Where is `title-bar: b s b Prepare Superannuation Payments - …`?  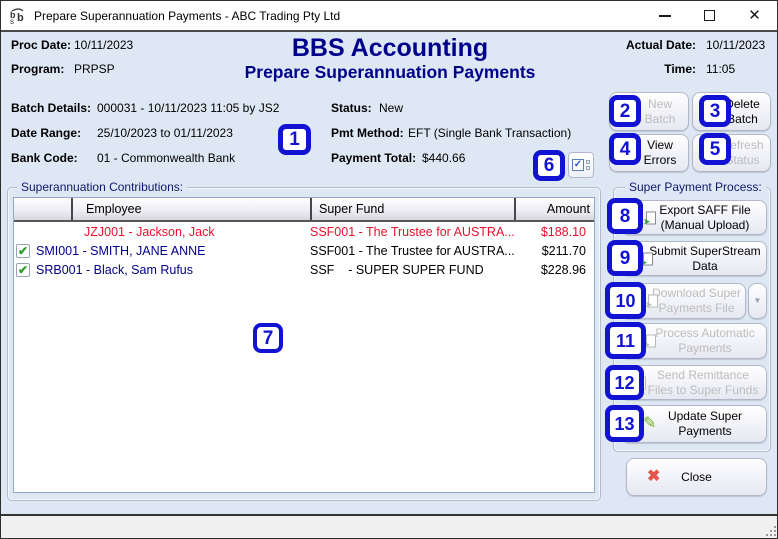 title-bar: b s b Prepare Superannuation Payments - … is located at coordinates (389, 16).